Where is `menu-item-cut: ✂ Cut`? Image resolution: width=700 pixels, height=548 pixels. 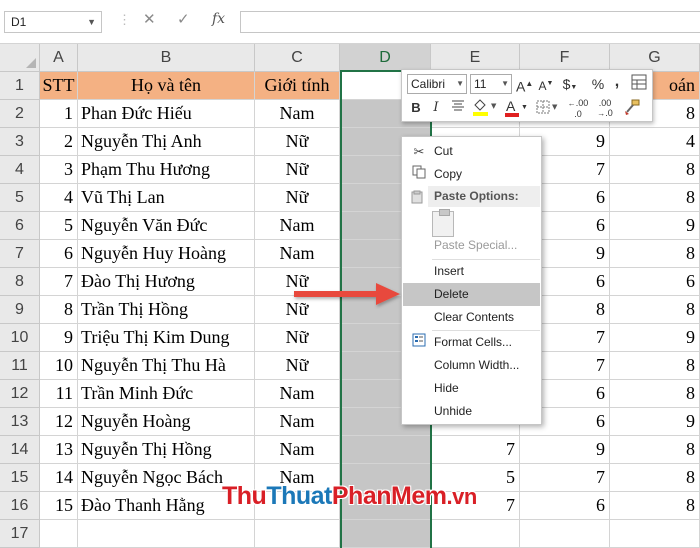
menu-item-cut: ✂ Cut is located at coordinates (471, 151).